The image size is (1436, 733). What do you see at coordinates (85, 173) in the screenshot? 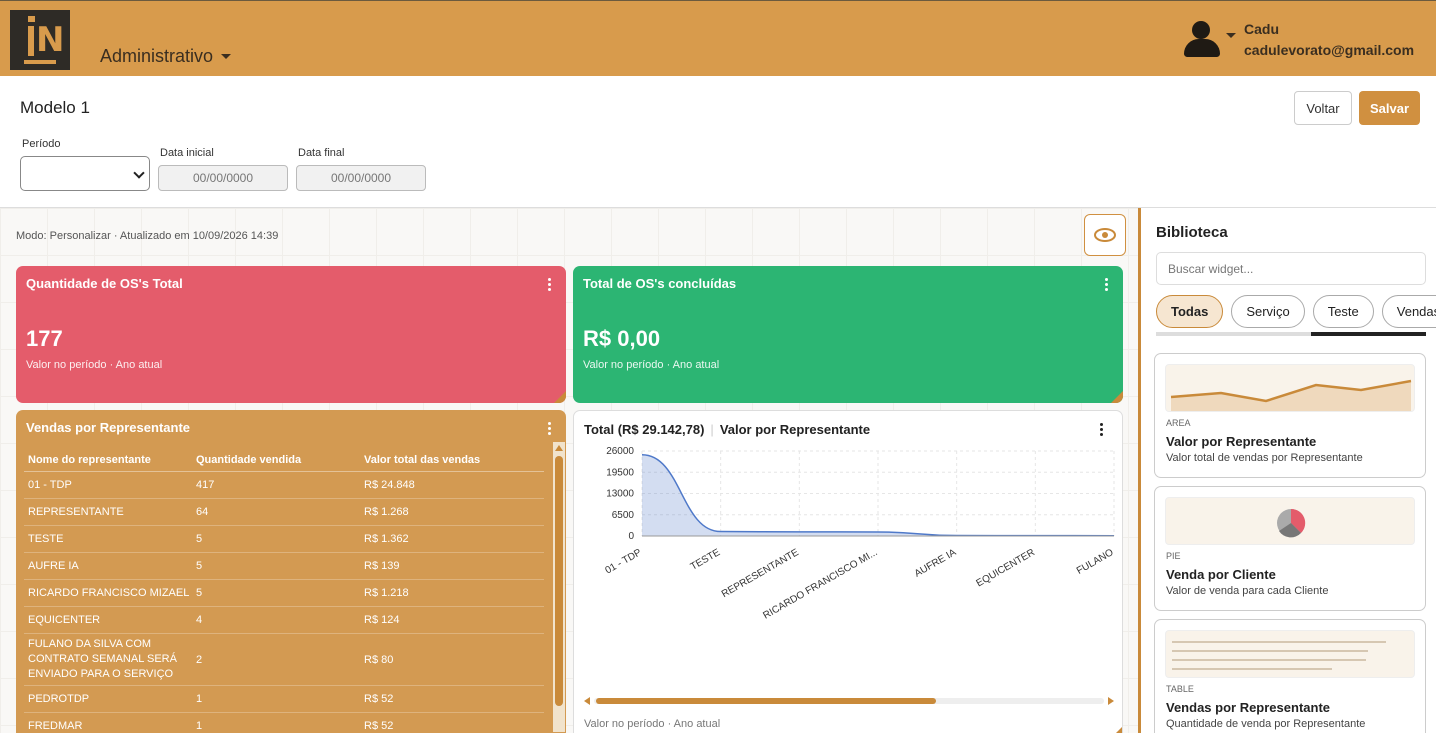
I see `period-select` at bounding box center [85, 173].